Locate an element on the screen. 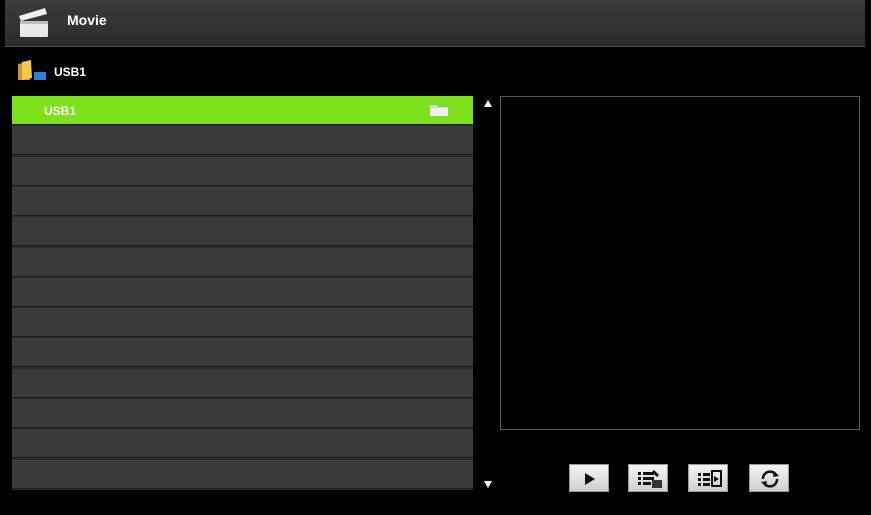 The height and width of the screenshot is (515, 871). breadcrumb-label: USB1 is located at coordinates (70, 72).